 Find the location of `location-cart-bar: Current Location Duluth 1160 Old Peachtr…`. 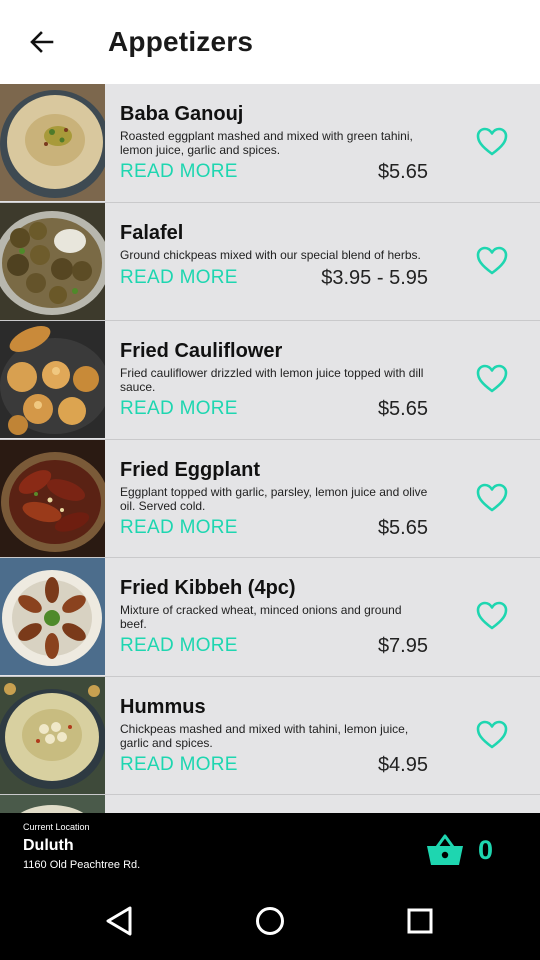

location-cart-bar: Current Location Duluth 1160 Old Peachtr… is located at coordinates (270, 847).